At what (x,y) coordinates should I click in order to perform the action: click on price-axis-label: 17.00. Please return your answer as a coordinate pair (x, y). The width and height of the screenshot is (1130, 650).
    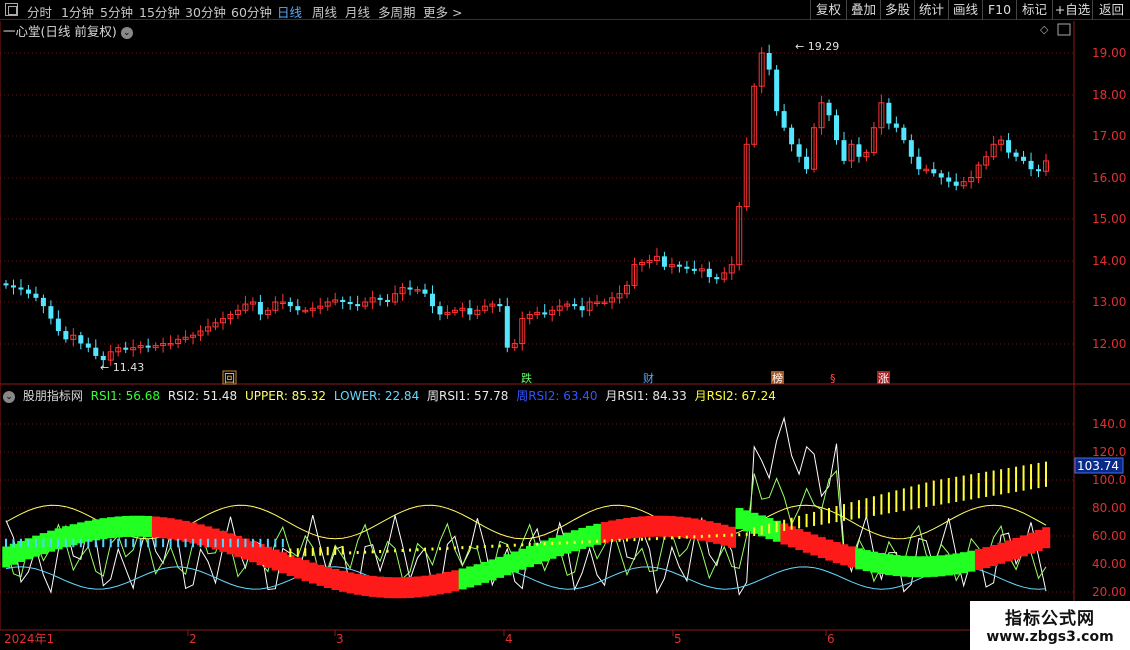
    Looking at the image, I should click on (1109, 136).